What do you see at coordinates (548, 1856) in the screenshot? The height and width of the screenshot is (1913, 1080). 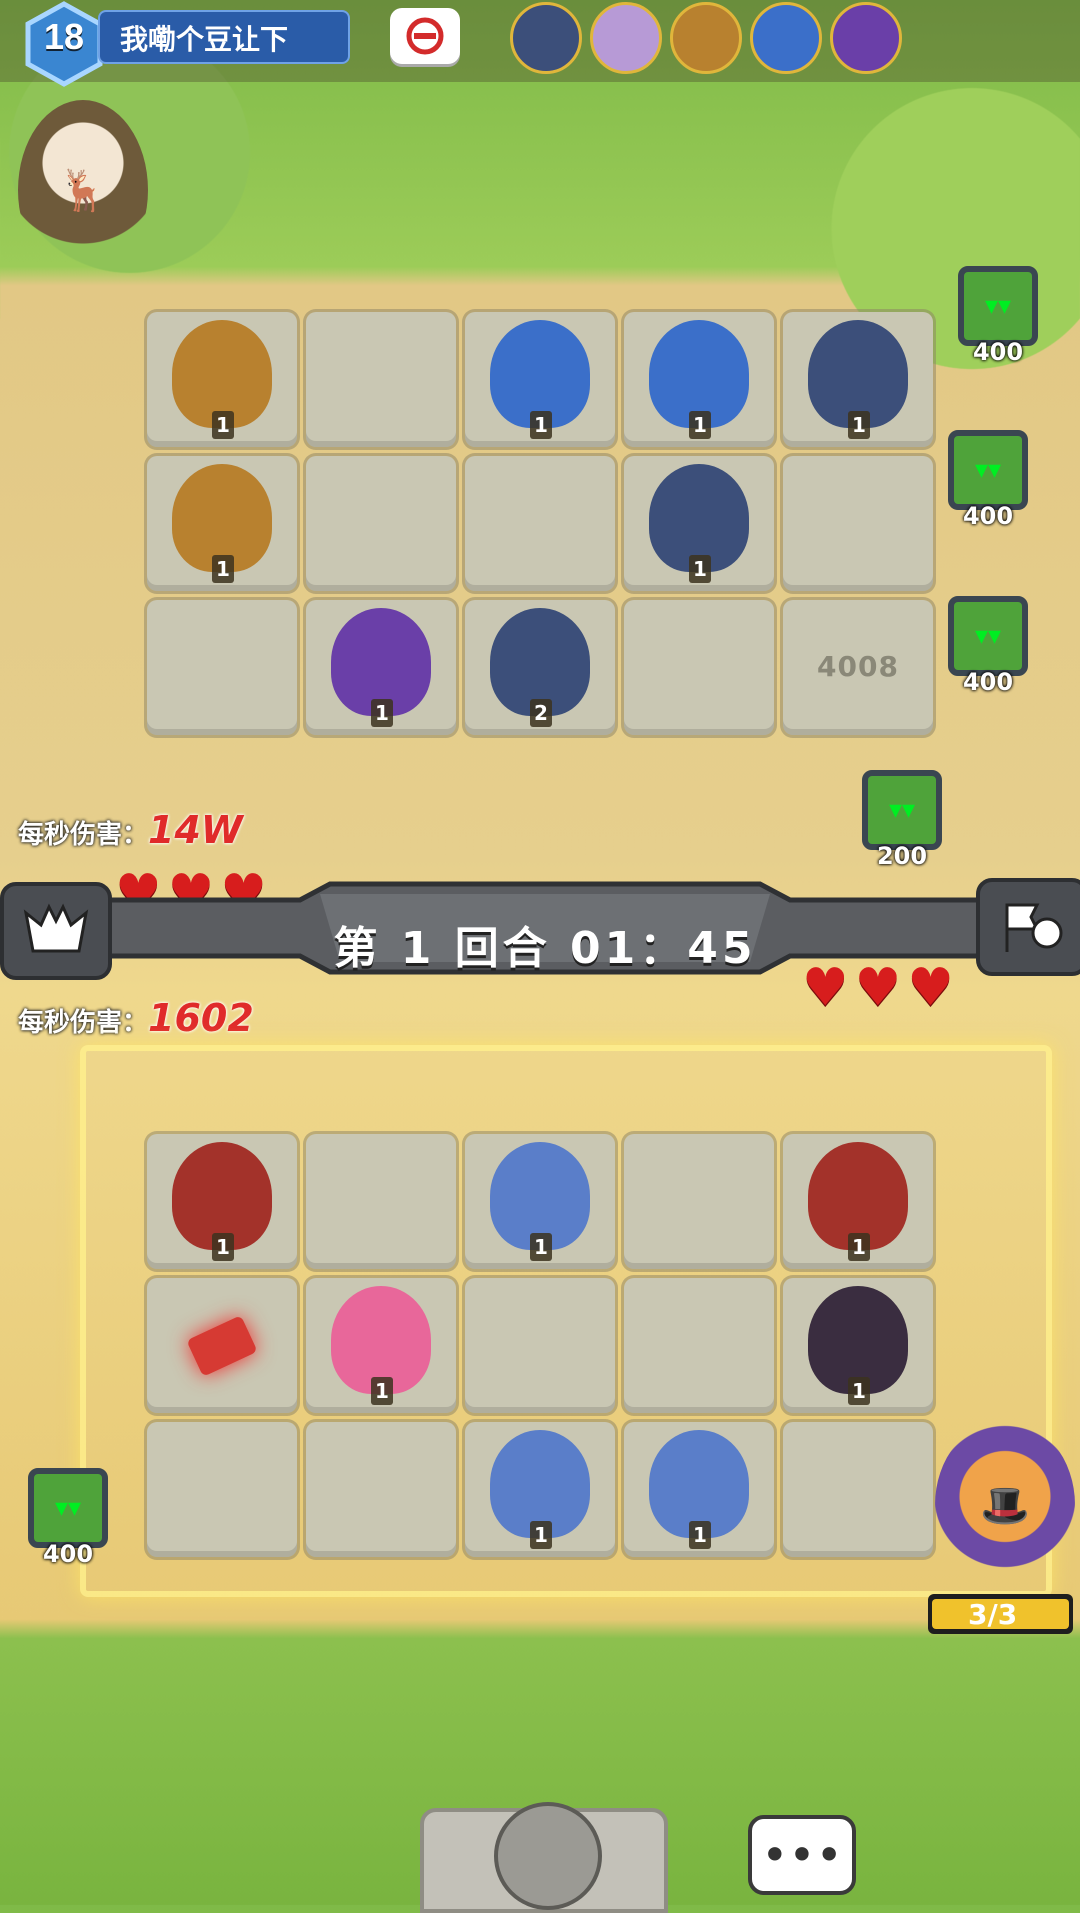 I see `rock-mascot-icon` at bounding box center [548, 1856].